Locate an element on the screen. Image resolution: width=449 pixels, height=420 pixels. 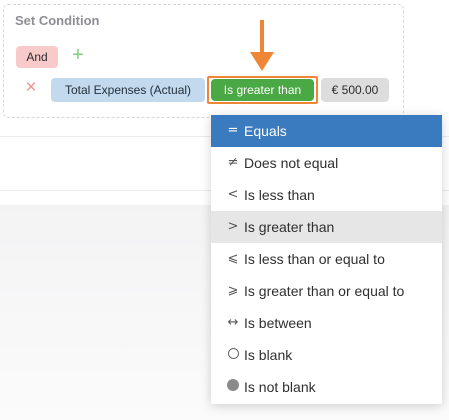
blank-circle-icon is located at coordinates (233, 355).